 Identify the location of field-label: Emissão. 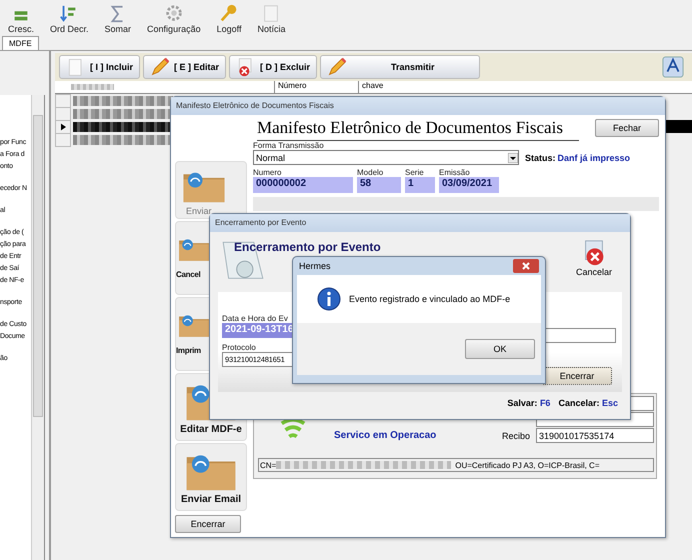
(455, 172).